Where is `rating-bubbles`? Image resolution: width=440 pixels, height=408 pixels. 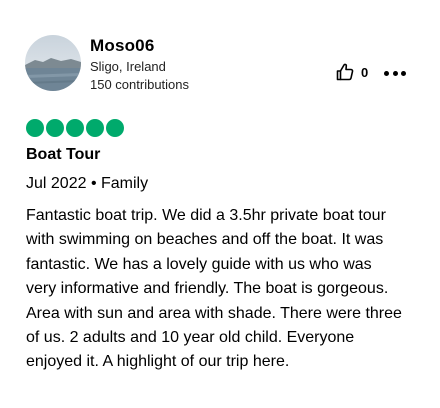
rating-bubbles is located at coordinates (75, 128).